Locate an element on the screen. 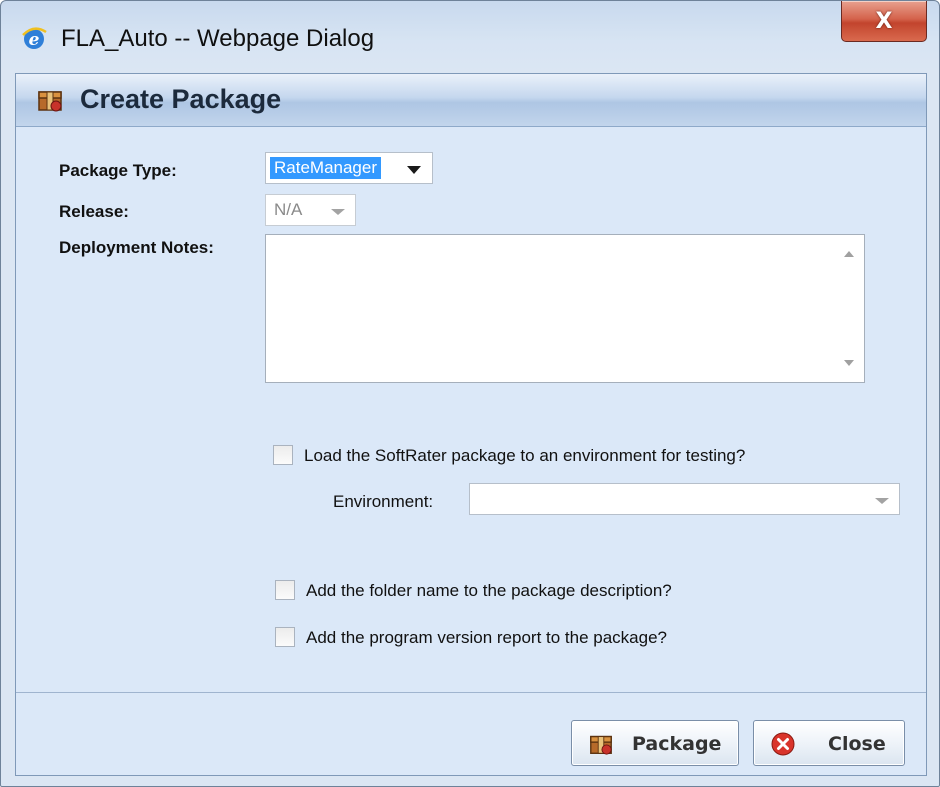  deployment-notes-label: Deployment Notes: is located at coordinates (136, 247).